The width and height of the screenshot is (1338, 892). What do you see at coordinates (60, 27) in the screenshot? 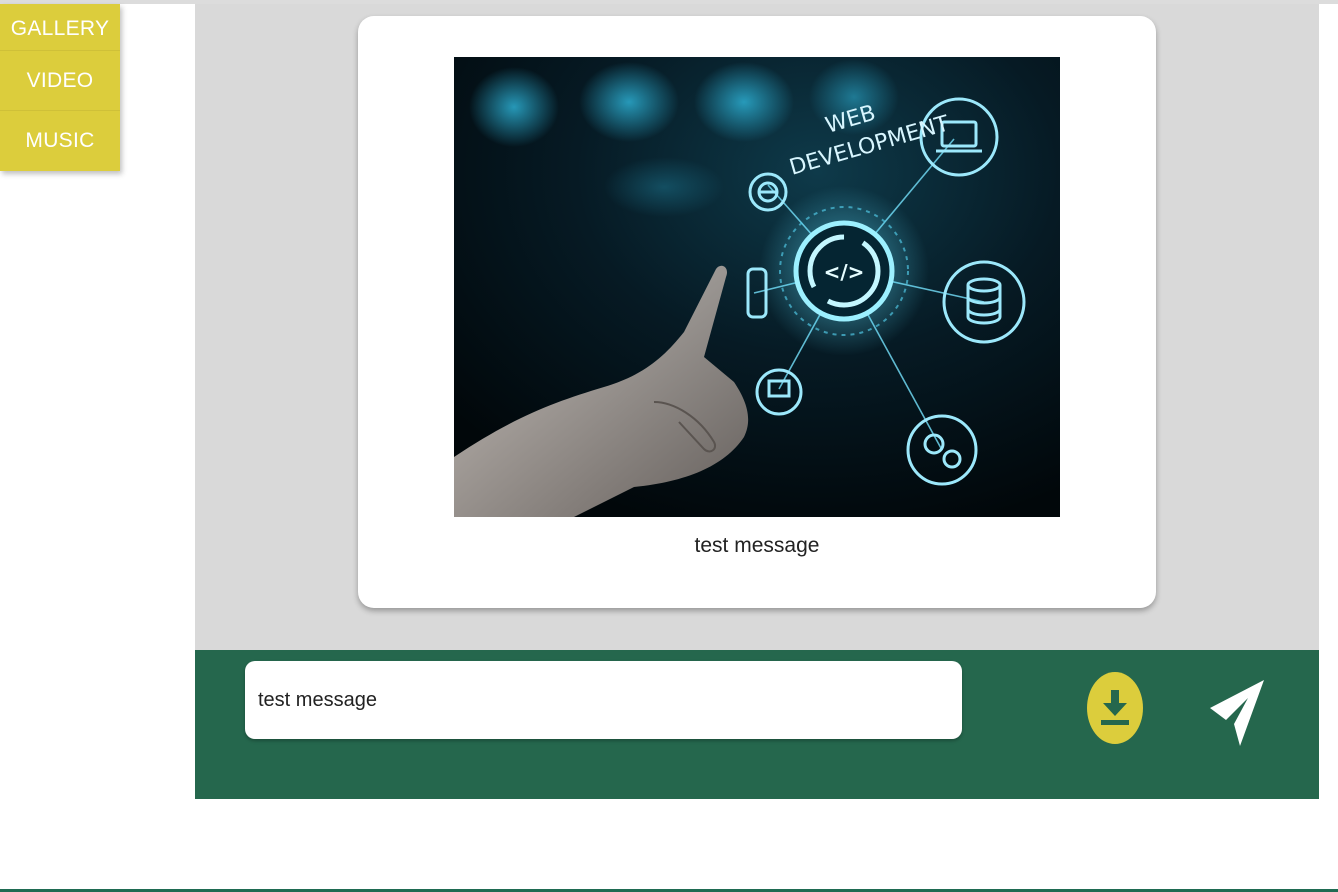
I see `sidebar-item-gallery: GALLERY` at bounding box center [60, 27].